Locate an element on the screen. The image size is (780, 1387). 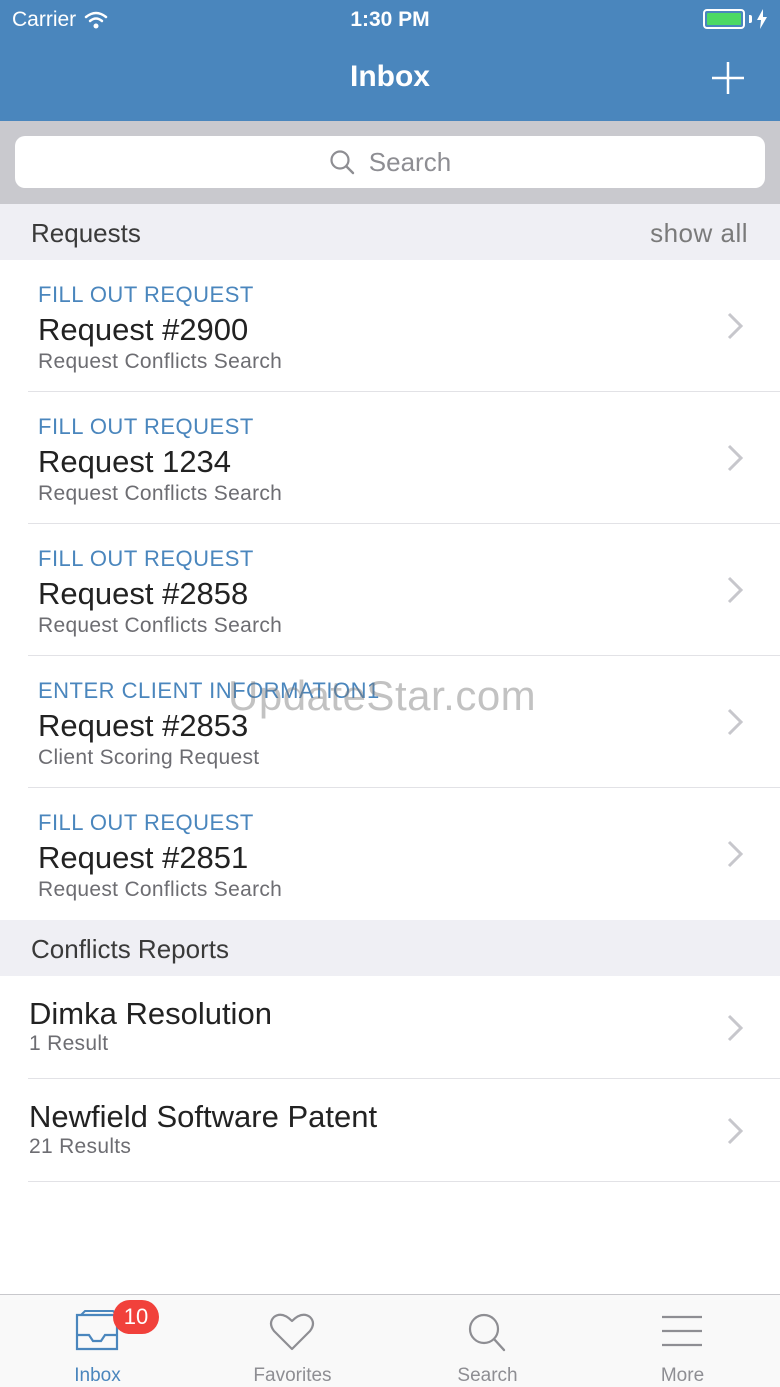
show-all-button: show all is located at coordinates (699, 233).